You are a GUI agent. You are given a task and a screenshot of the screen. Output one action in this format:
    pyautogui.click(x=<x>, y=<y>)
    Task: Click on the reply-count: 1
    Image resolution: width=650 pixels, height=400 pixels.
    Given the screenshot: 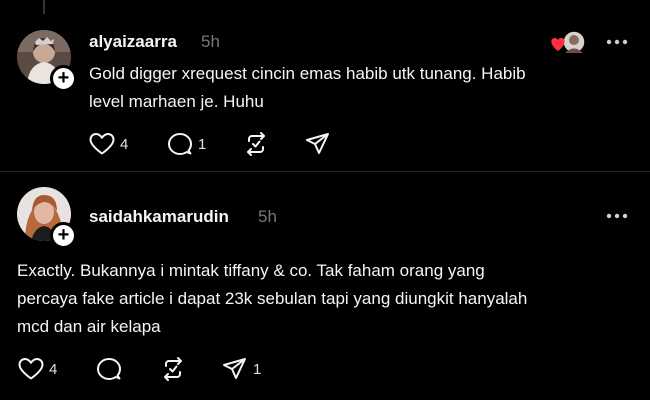 What is the action you would take?
    pyautogui.click(x=202, y=144)
    